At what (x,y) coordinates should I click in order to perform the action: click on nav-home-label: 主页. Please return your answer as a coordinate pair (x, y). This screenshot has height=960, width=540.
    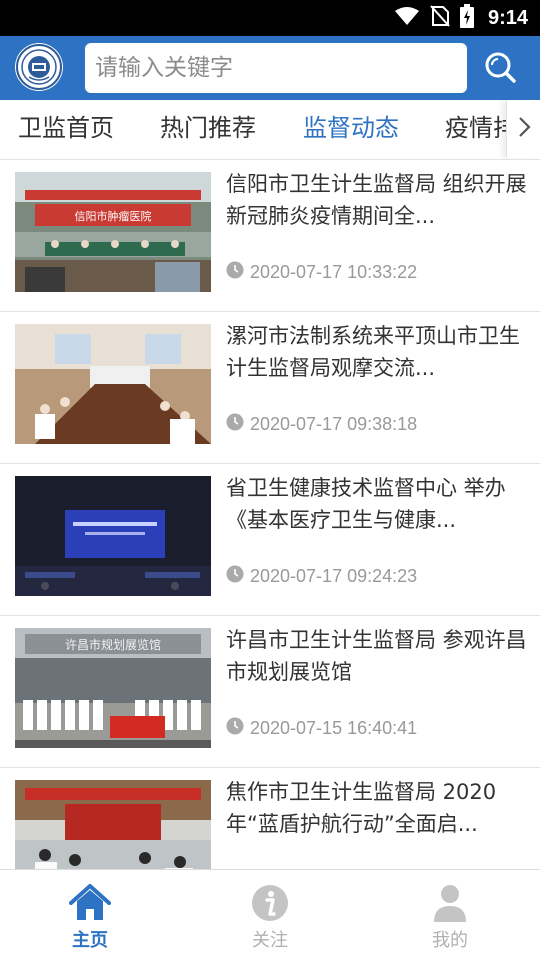
    Looking at the image, I should click on (90, 940).